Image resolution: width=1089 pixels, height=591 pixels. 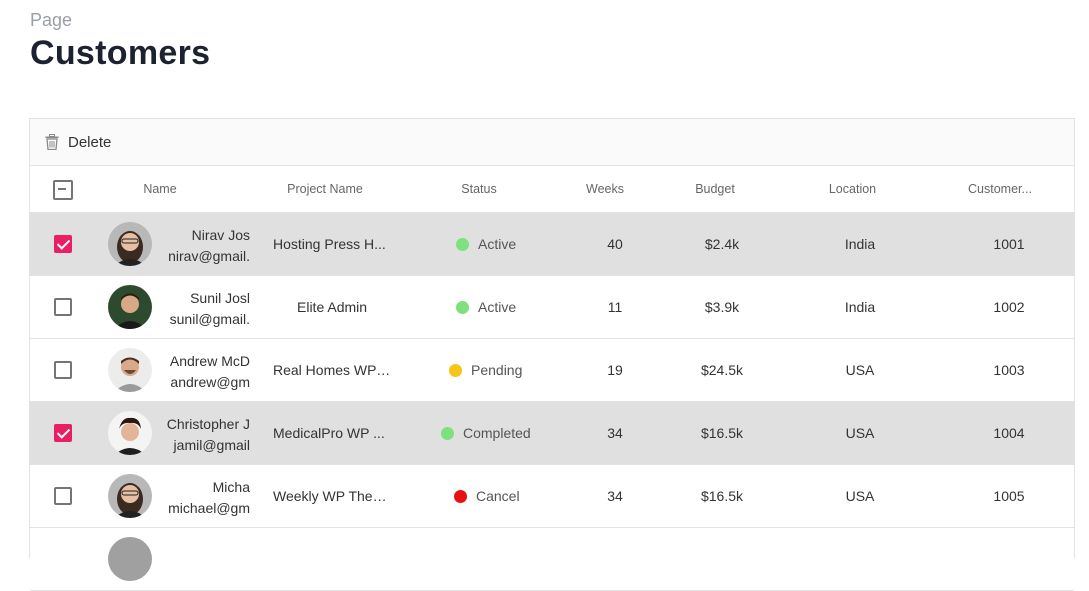 What do you see at coordinates (615, 370) in the screenshot?
I see `weeks-cell: 19` at bounding box center [615, 370].